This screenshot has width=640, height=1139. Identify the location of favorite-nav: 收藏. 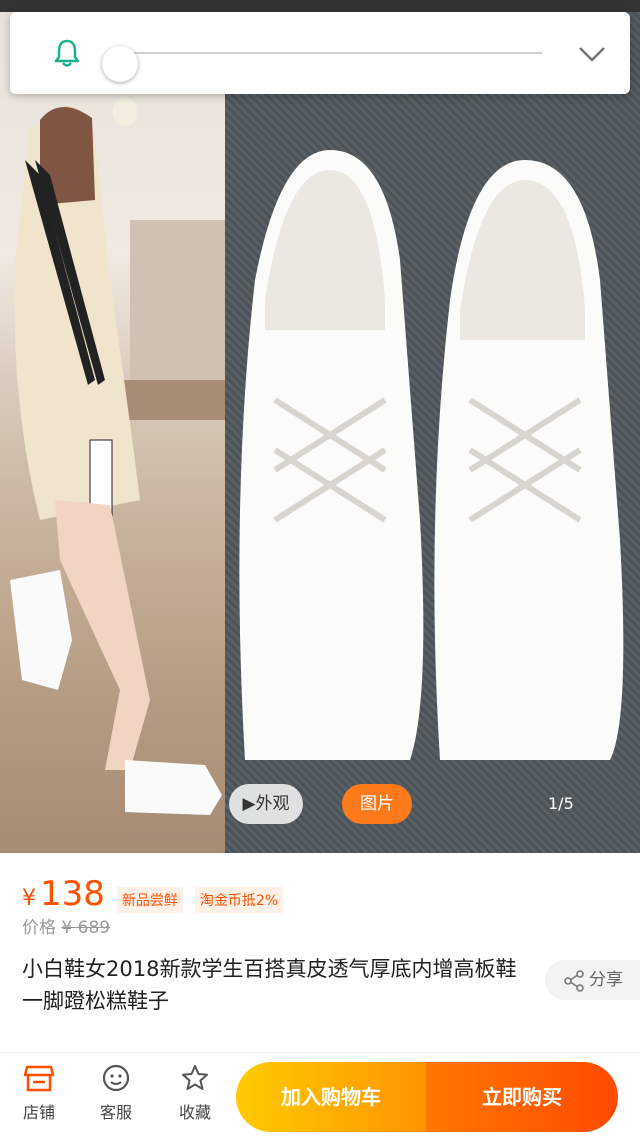
(195, 1093).